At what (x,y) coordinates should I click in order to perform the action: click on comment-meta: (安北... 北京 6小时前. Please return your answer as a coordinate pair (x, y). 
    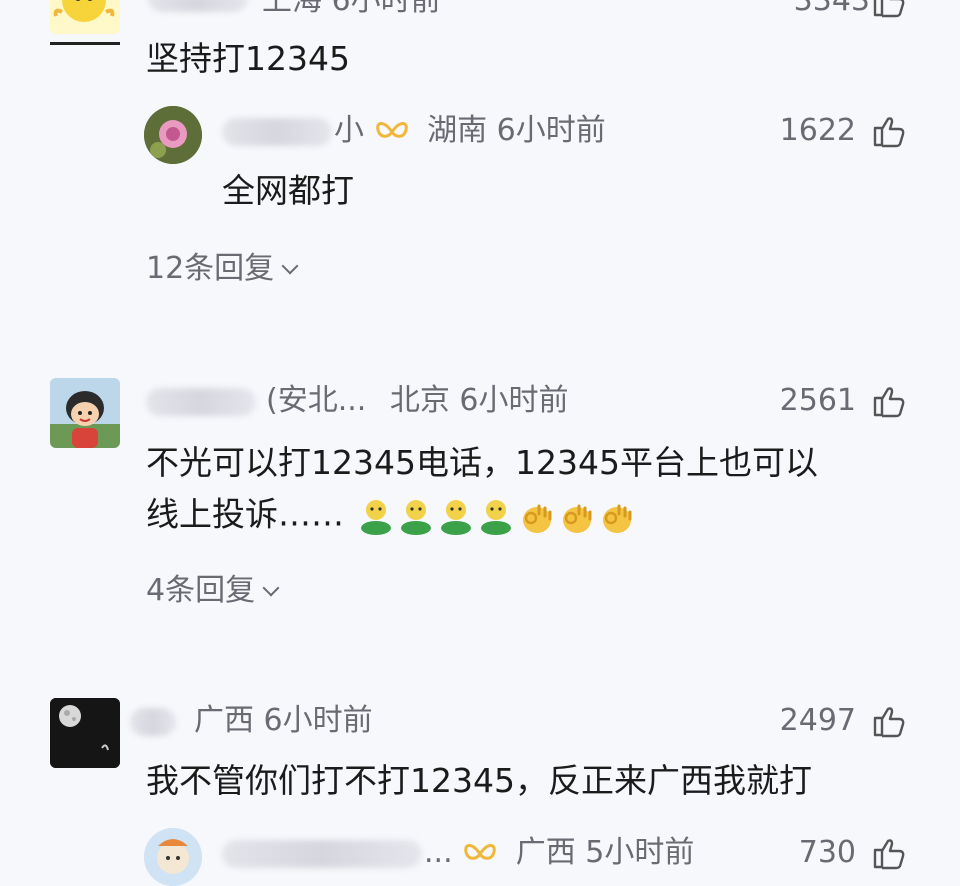
    Looking at the image, I should click on (417, 401).